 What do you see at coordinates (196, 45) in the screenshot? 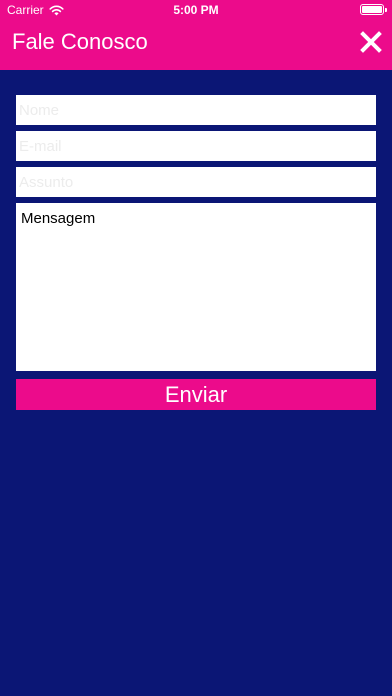
I see `nav-bar: Fale Conosco` at bounding box center [196, 45].